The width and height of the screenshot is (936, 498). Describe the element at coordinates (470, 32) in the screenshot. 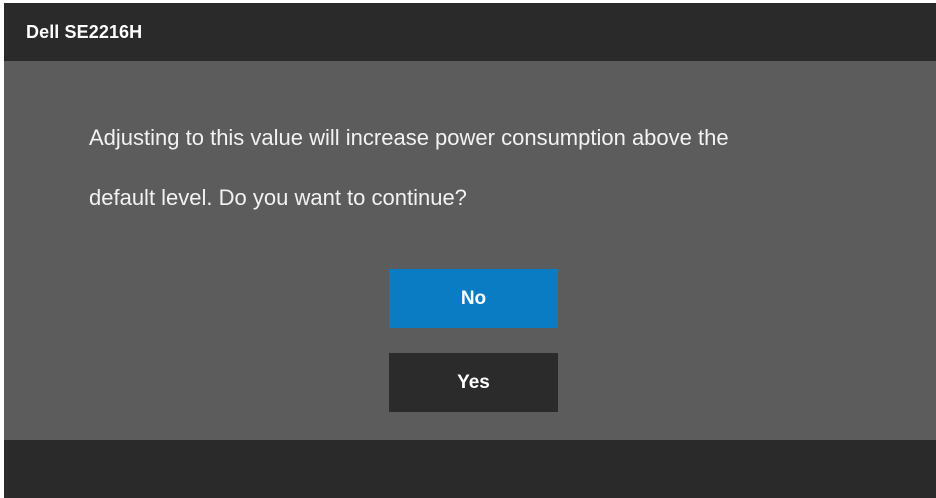

I see `title-bar: Dell SE2216H` at that location.